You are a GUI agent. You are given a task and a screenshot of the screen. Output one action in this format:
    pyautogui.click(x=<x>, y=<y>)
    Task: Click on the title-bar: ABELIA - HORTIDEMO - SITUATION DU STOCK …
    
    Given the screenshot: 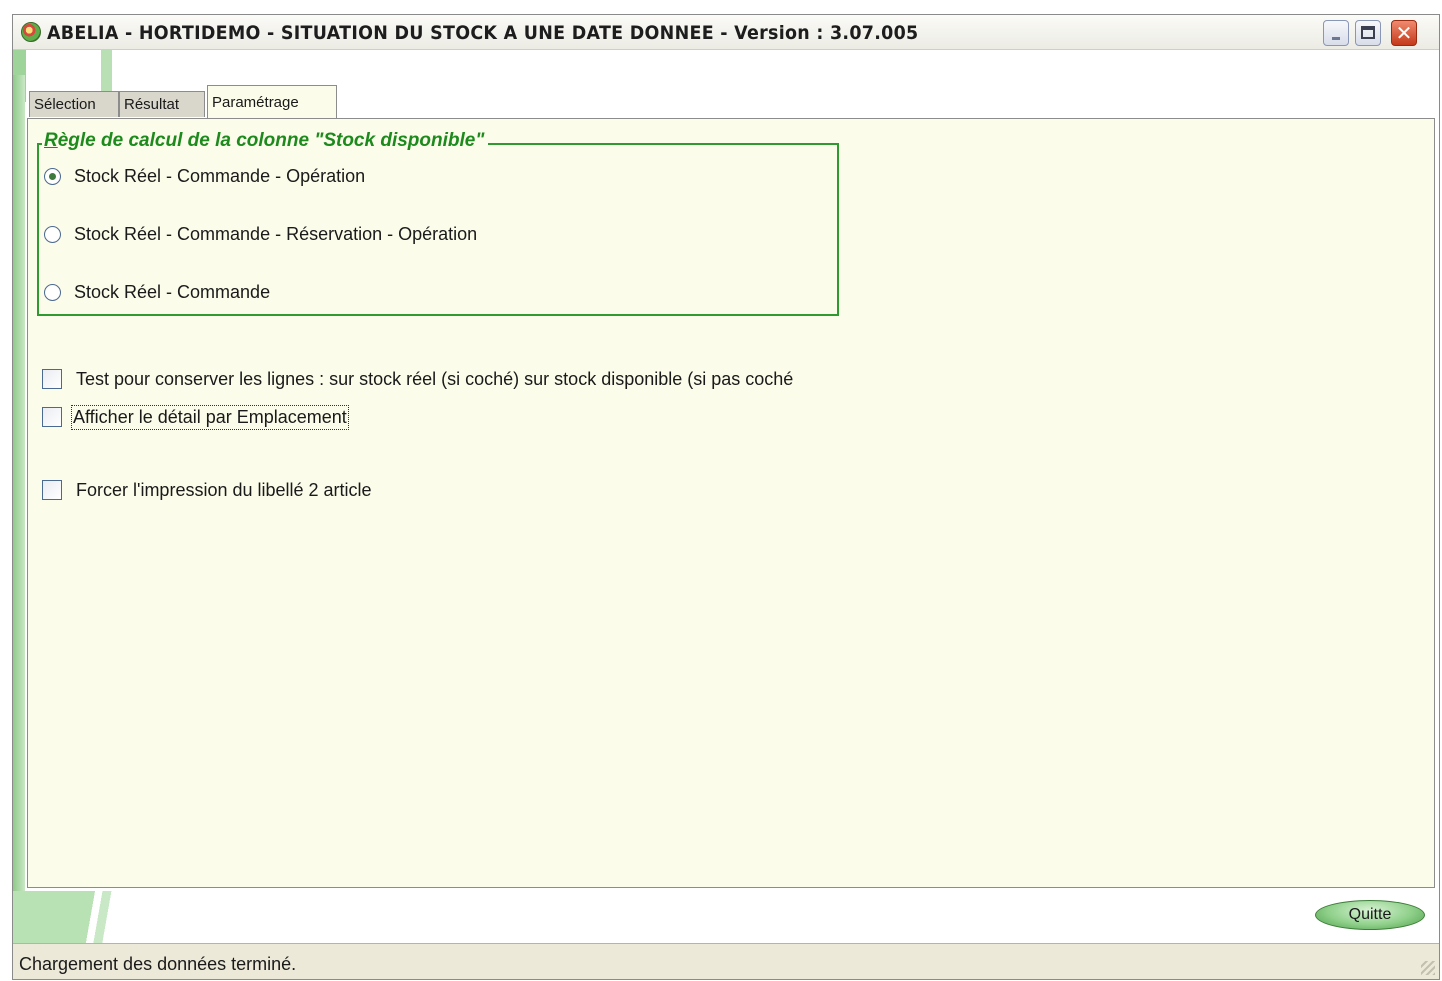 What is the action you would take?
    pyautogui.click(x=726, y=32)
    